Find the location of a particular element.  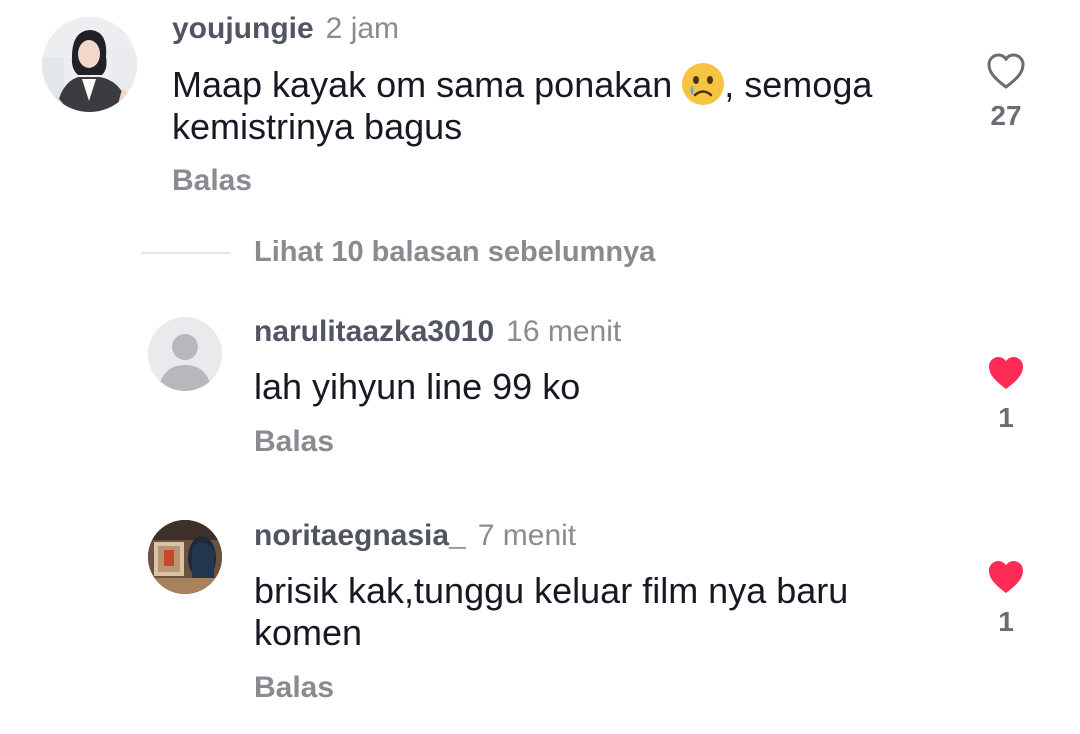

username: noritaegnasia_ is located at coordinates (360, 535).